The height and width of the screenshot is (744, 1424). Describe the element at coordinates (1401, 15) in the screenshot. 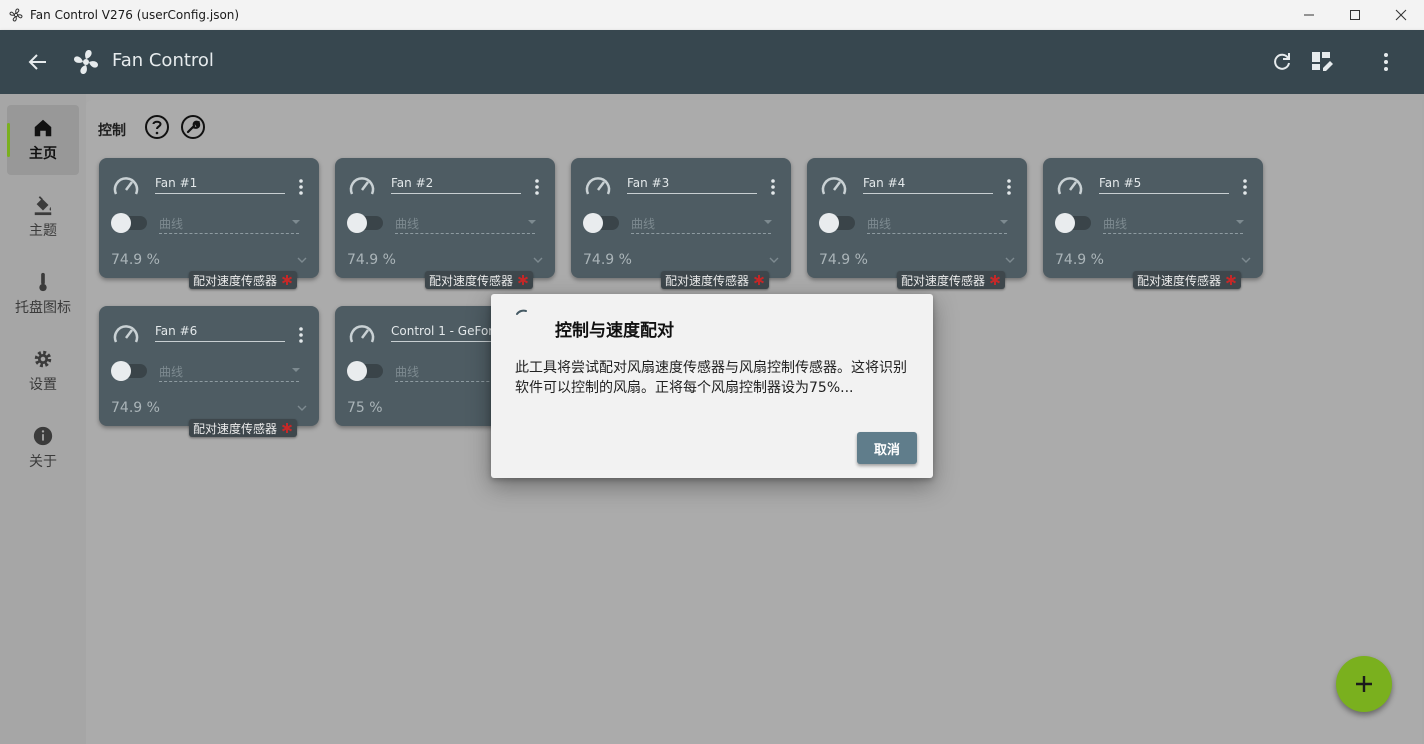

I see `close-window-button` at that location.